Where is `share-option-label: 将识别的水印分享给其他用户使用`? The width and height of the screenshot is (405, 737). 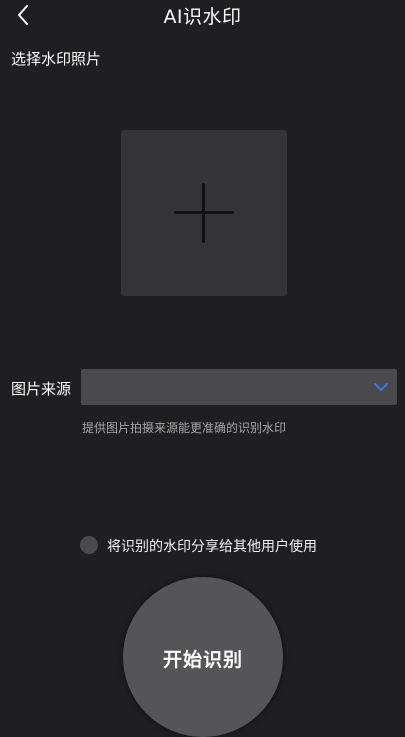 share-option-label: 将识别的水印分享给其他用户使用 is located at coordinates (212, 547).